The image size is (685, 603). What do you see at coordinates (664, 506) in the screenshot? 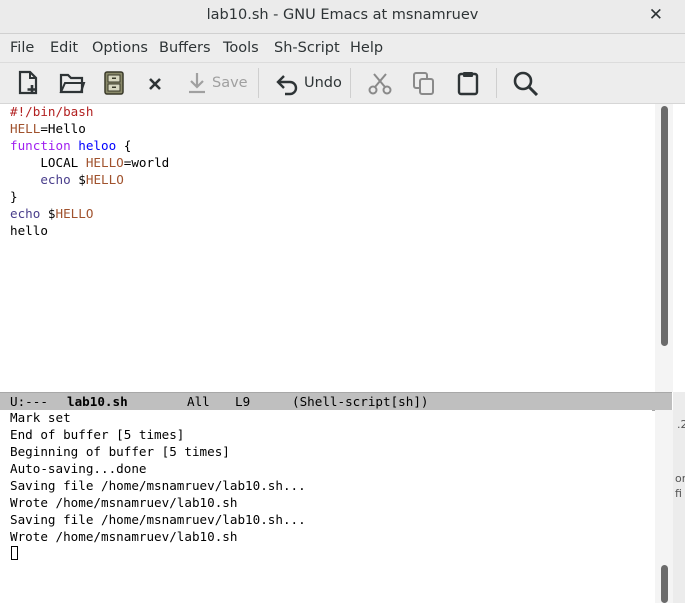
I see `echo-scrollbar` at bounding box center [664, 506].